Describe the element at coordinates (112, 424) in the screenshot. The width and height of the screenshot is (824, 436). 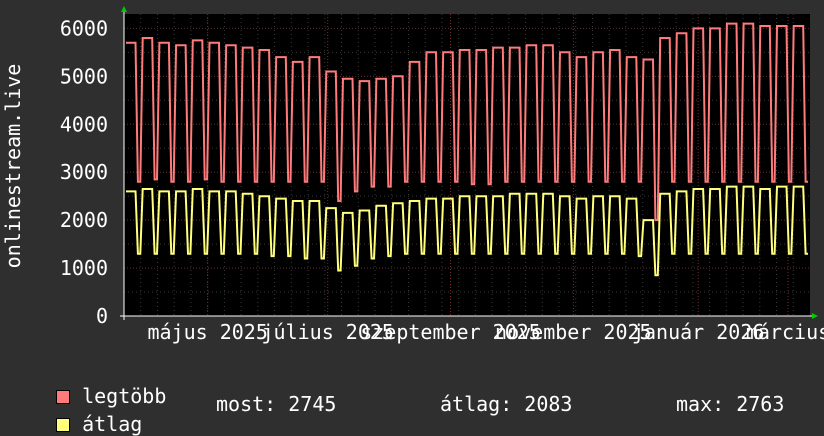
I see `legend-avg-label: átlag` at that location.